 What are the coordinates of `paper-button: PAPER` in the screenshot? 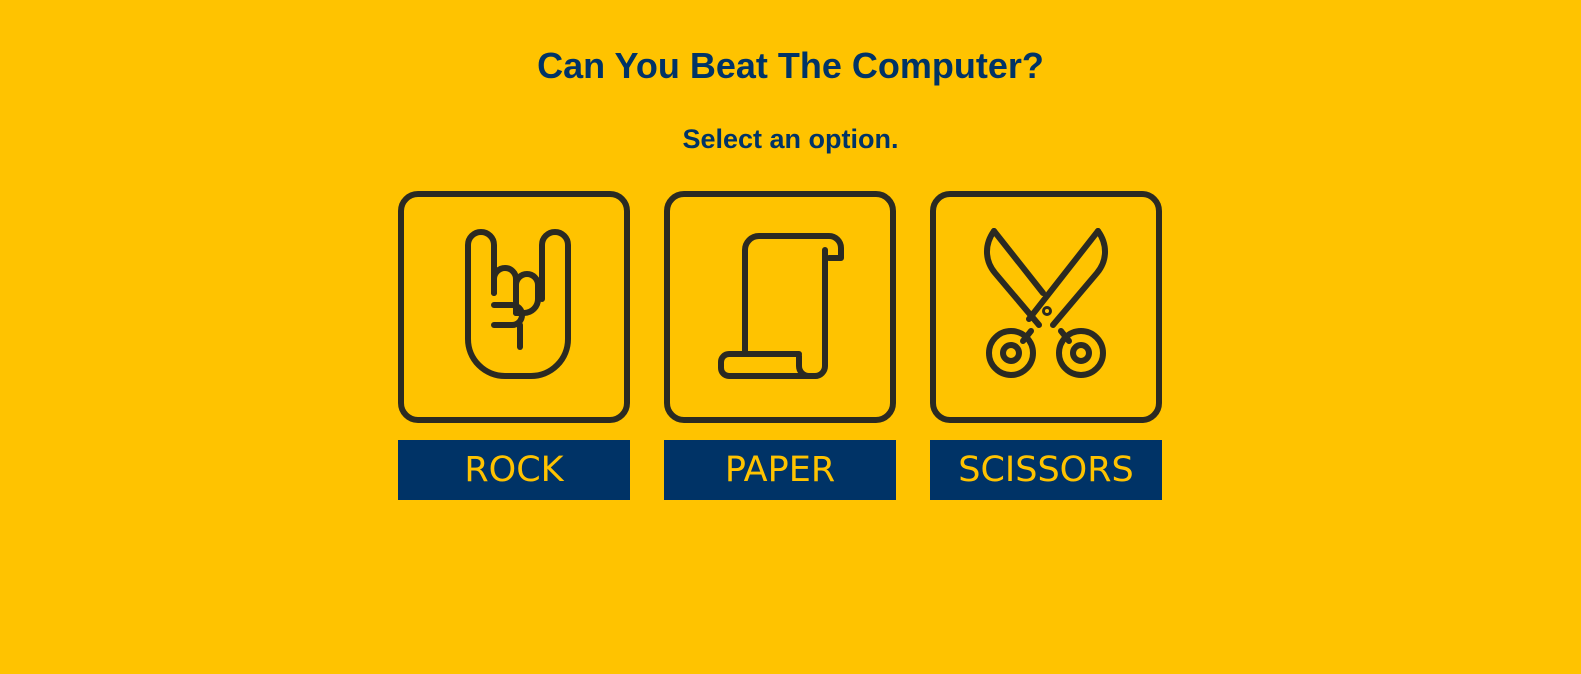 It's located at (780, 470).